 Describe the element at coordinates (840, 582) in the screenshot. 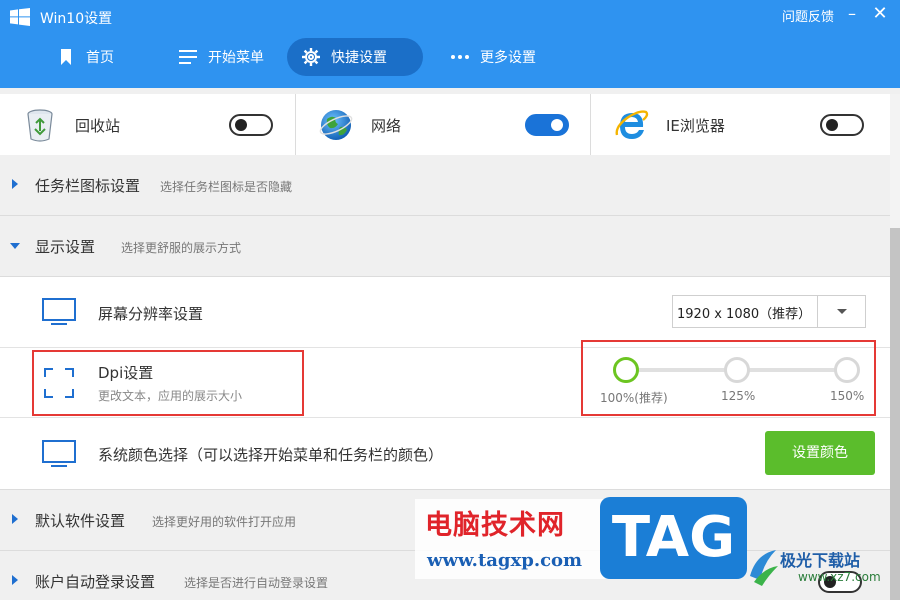

I see `auto-login-toggle` at that location.